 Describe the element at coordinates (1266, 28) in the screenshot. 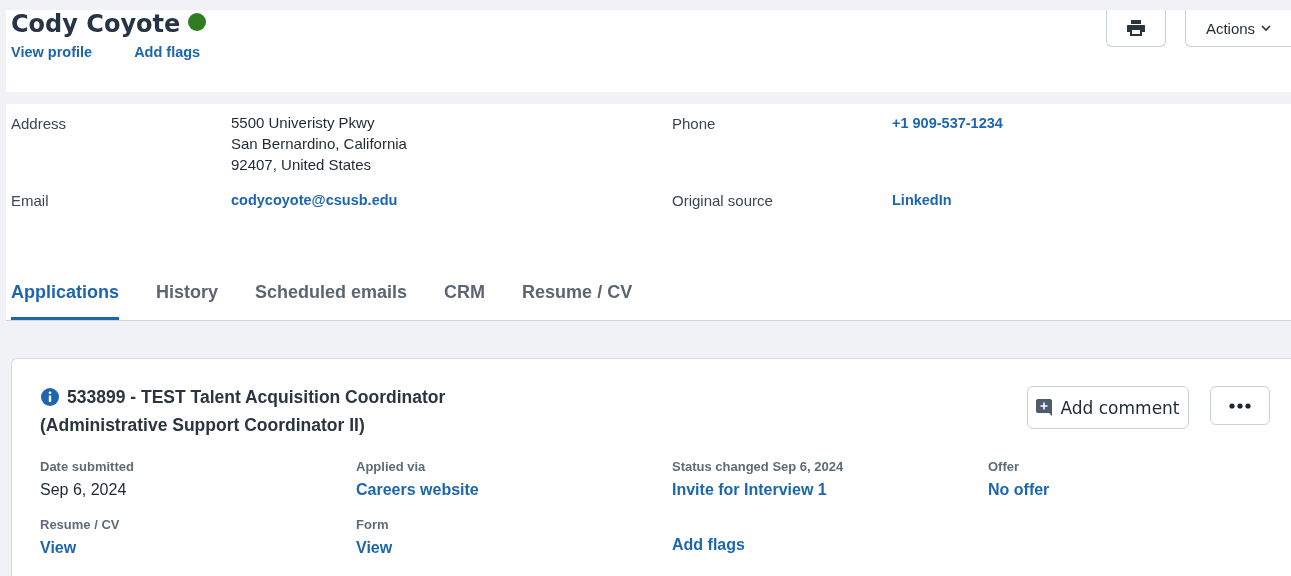

I see `chevron-down-icon` at that location.